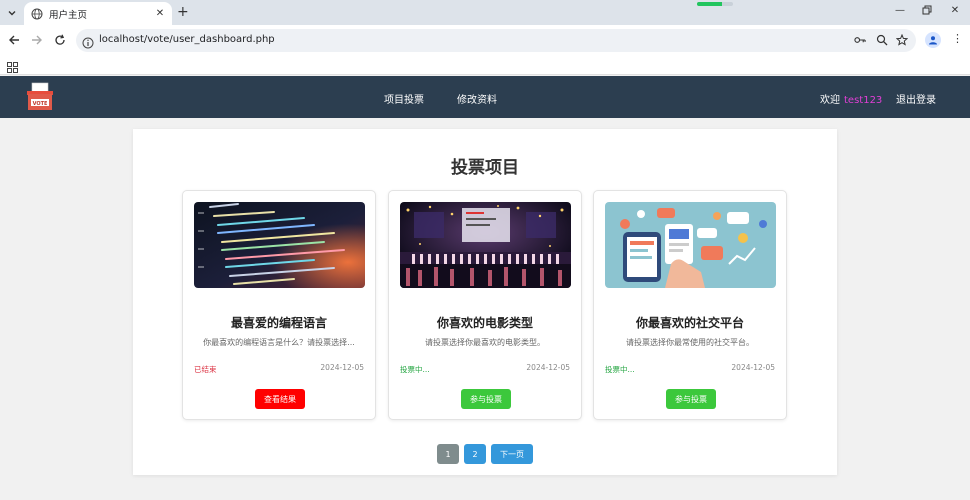  I want to click on password-key-icon, so click(860, 40).